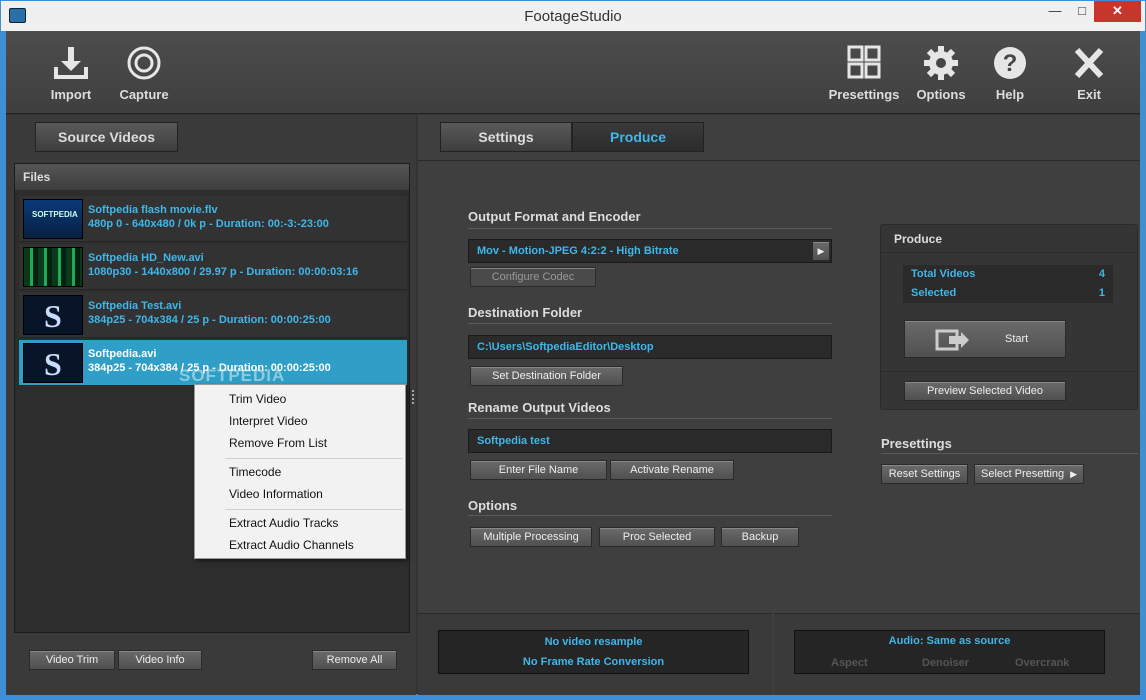 The image size is (1146, 700). I want to click on presettings-heading: Presettings, so click(916, 443).